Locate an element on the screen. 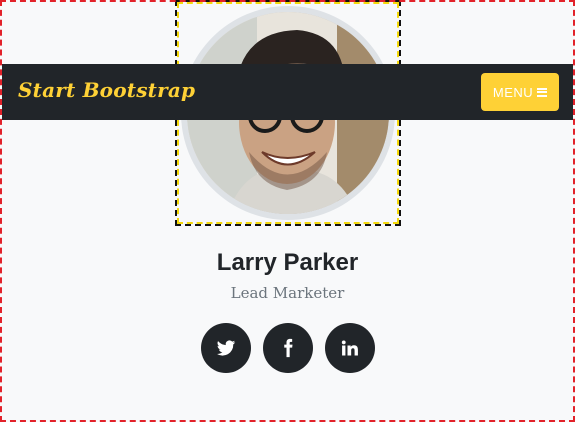  menu-toggle-button: MENU is located at coordinates (520, 92).